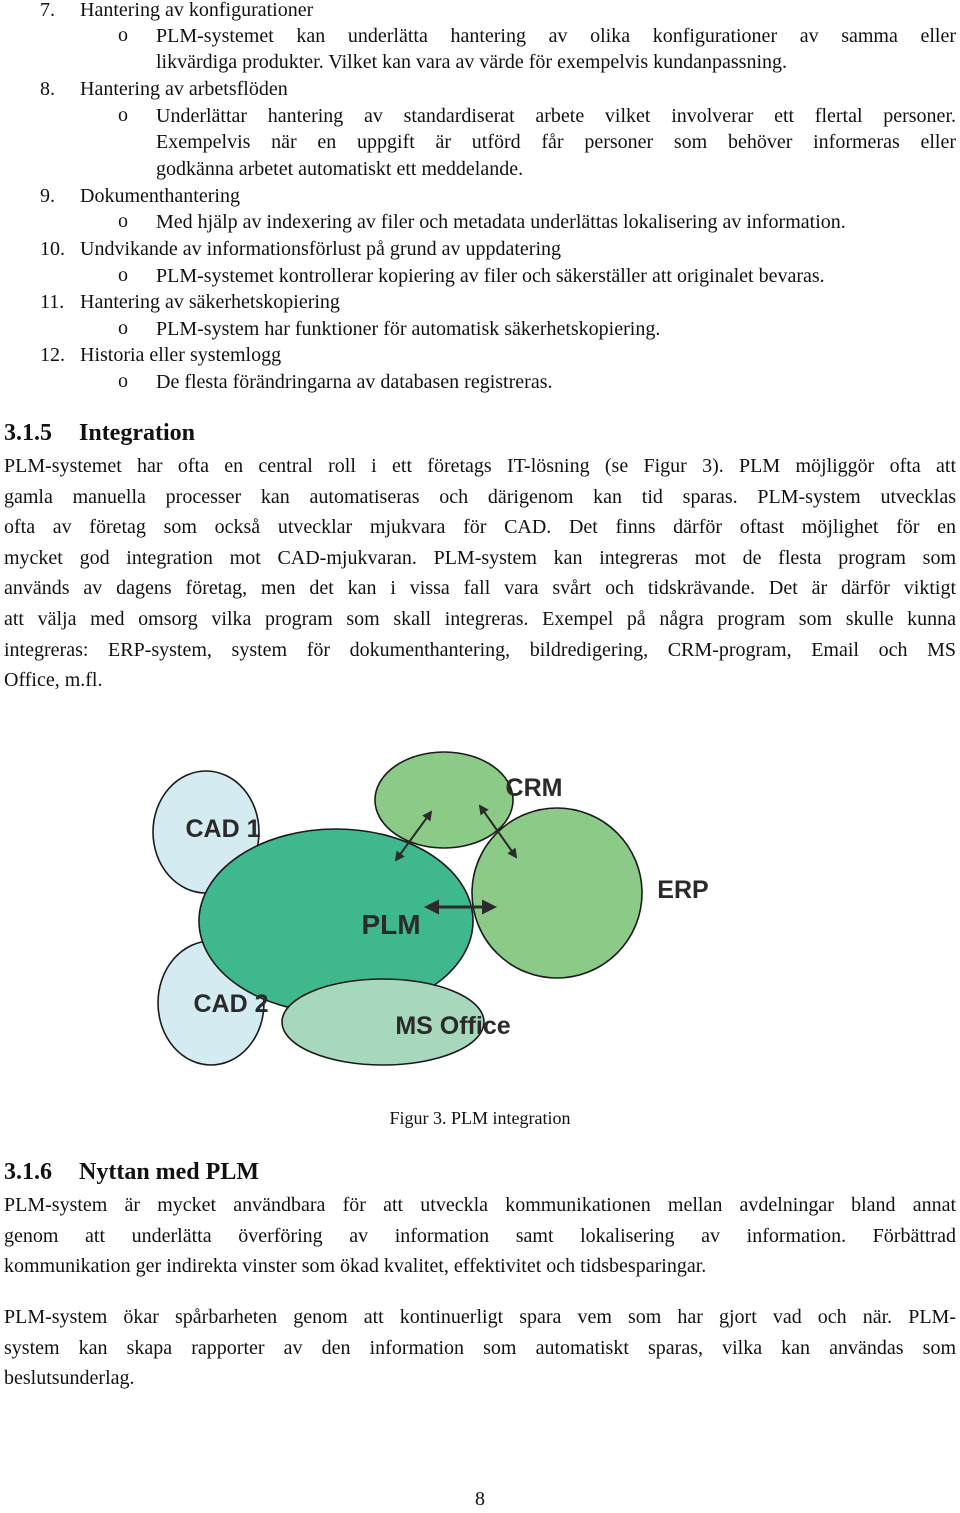 This screenshot has width=960, height=1513. Describe the element at coordinates (480, 1499) in the screenshot. I see `page-number: 8` at that location.